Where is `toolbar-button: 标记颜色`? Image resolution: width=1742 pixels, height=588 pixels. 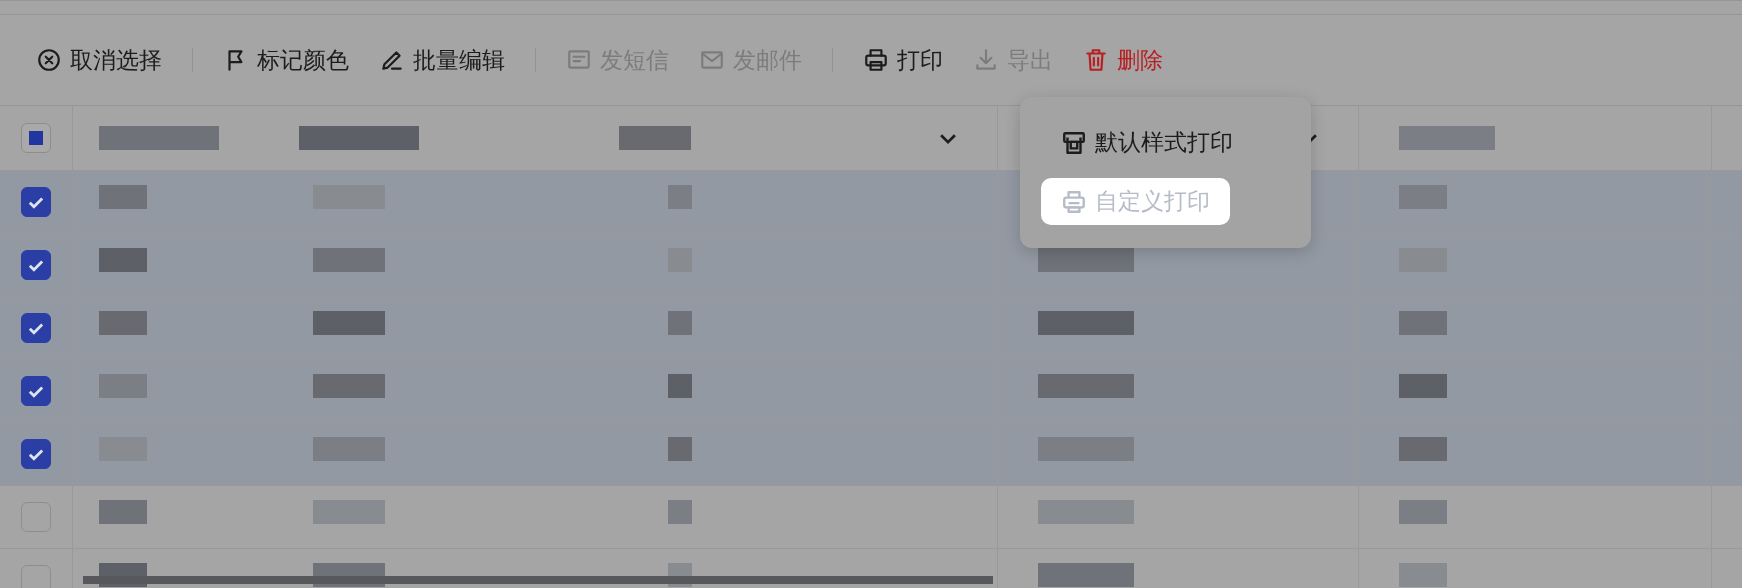 toolbar-button: 标记颜色 is located at coordinates (286, 60).